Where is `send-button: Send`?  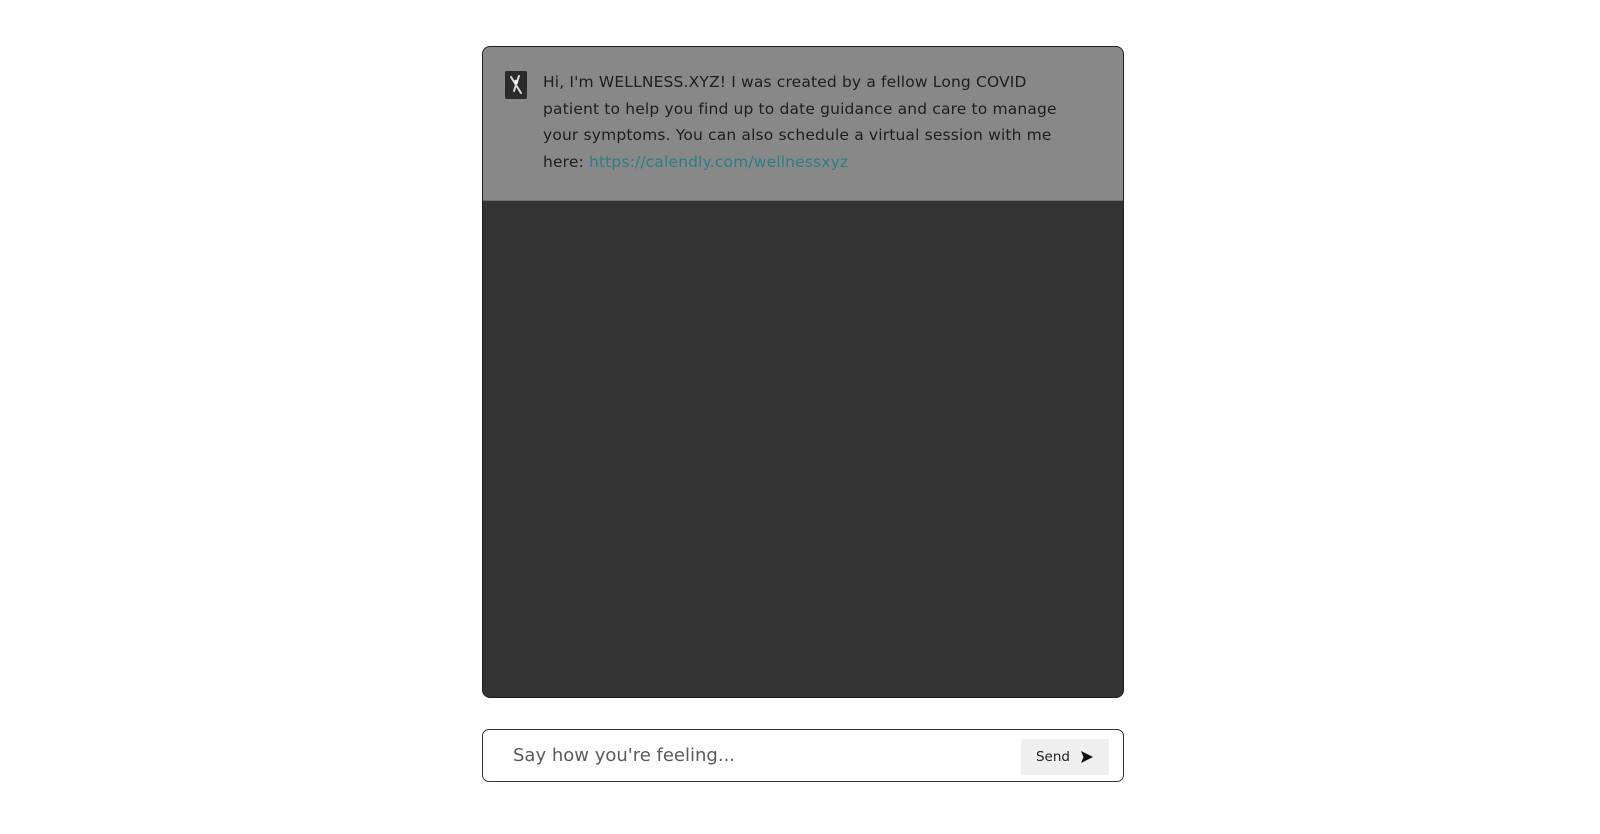 send-button: Send is located at coordinates (1065, 757).